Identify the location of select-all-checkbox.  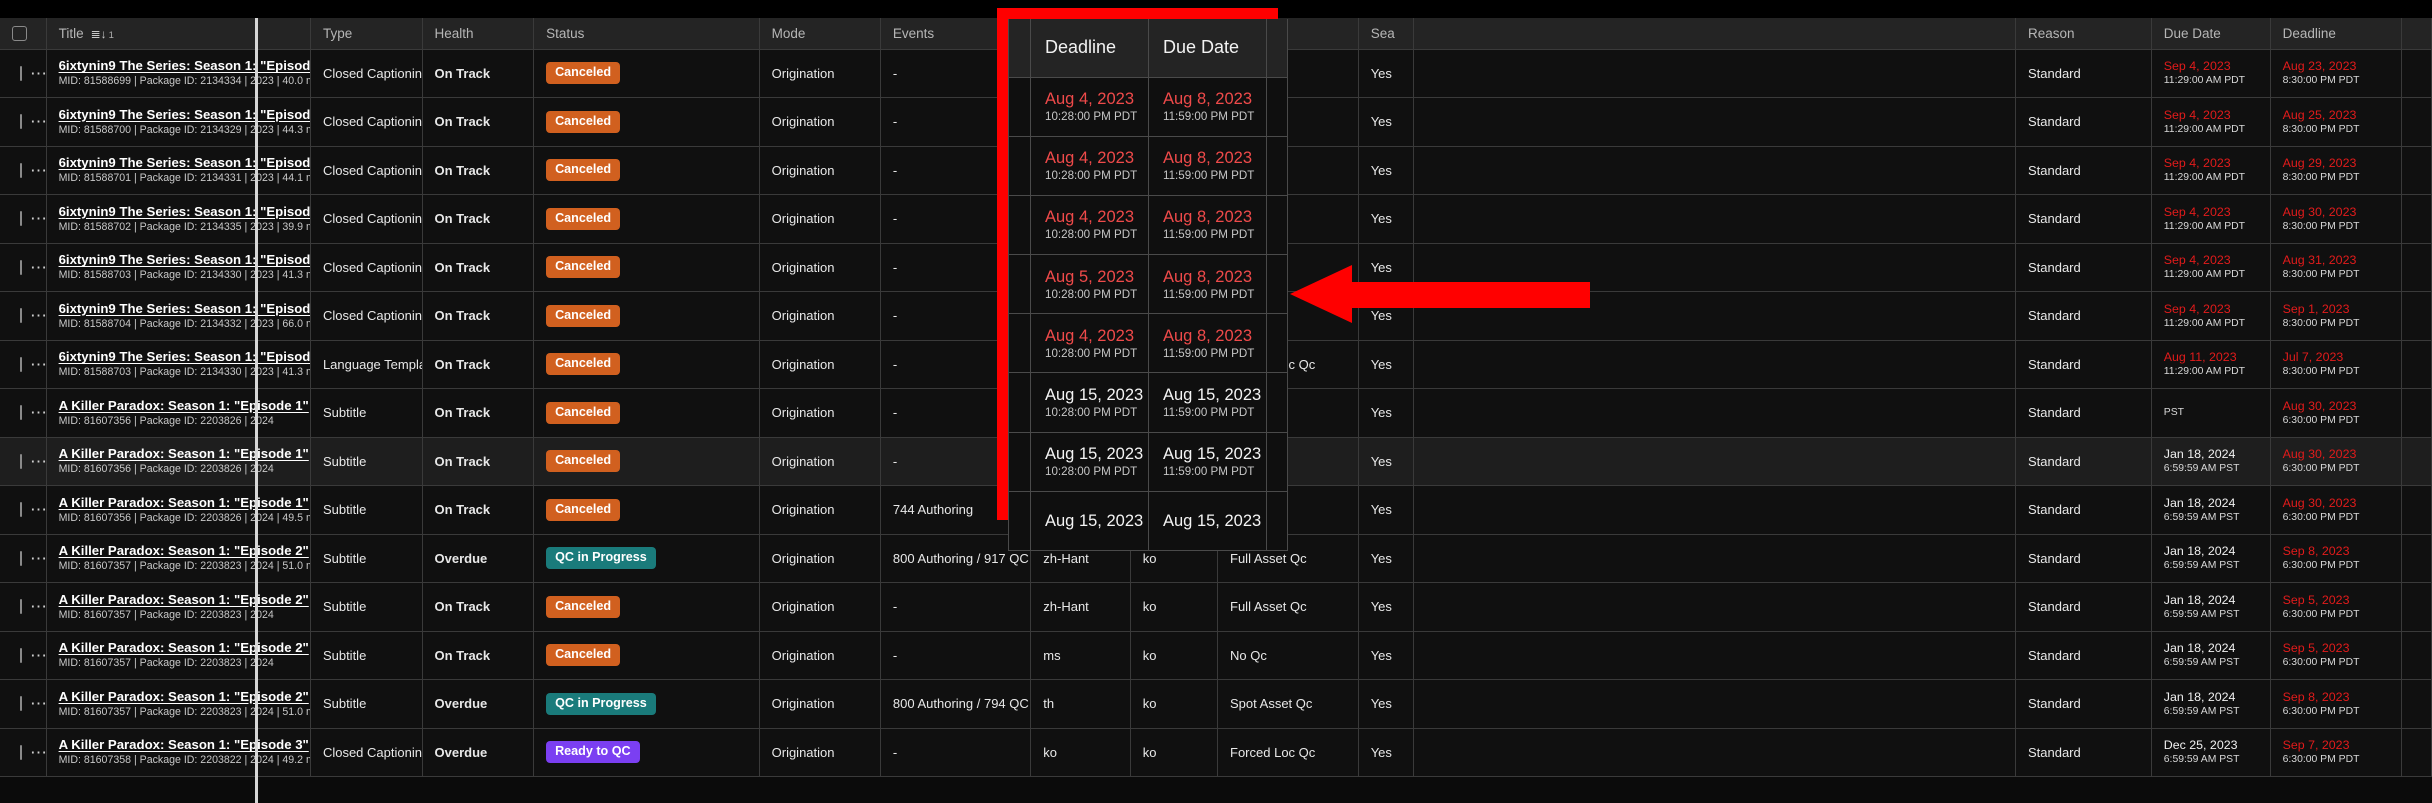
(19, 34).